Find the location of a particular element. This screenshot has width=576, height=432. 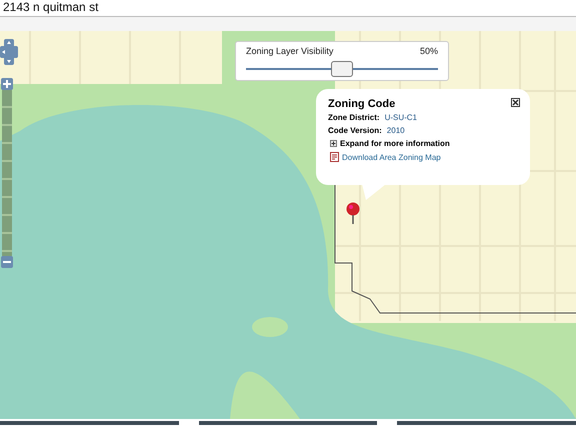

zoom-out-button is located at coordinates (7, 262).